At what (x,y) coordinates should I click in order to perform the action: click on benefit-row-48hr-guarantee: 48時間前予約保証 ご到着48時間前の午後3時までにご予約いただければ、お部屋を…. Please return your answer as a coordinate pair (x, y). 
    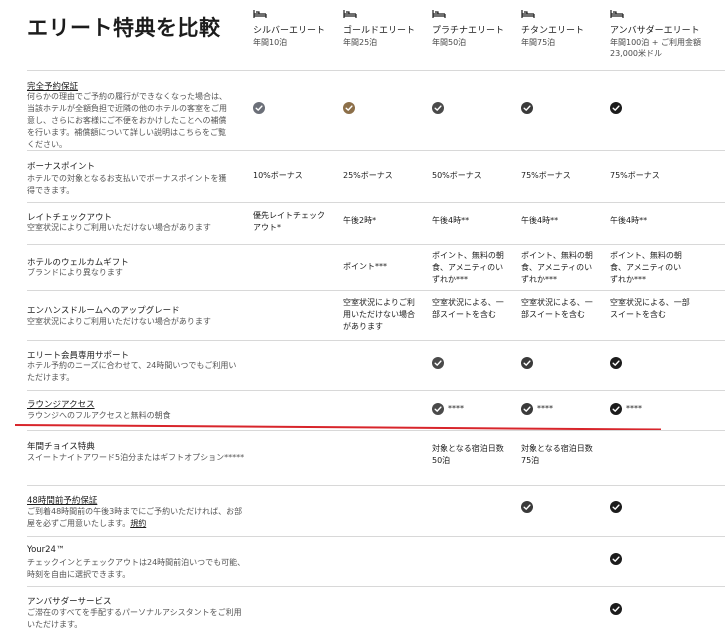
    Looking at the image, I should click on (376, 511).